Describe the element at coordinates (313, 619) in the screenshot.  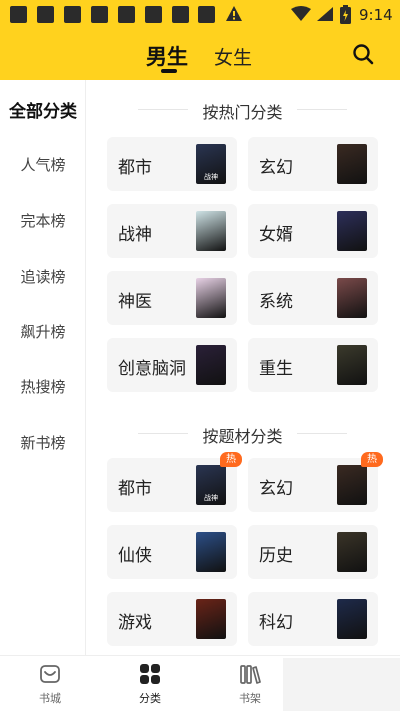
I see `category-card: 科幻` at that location.